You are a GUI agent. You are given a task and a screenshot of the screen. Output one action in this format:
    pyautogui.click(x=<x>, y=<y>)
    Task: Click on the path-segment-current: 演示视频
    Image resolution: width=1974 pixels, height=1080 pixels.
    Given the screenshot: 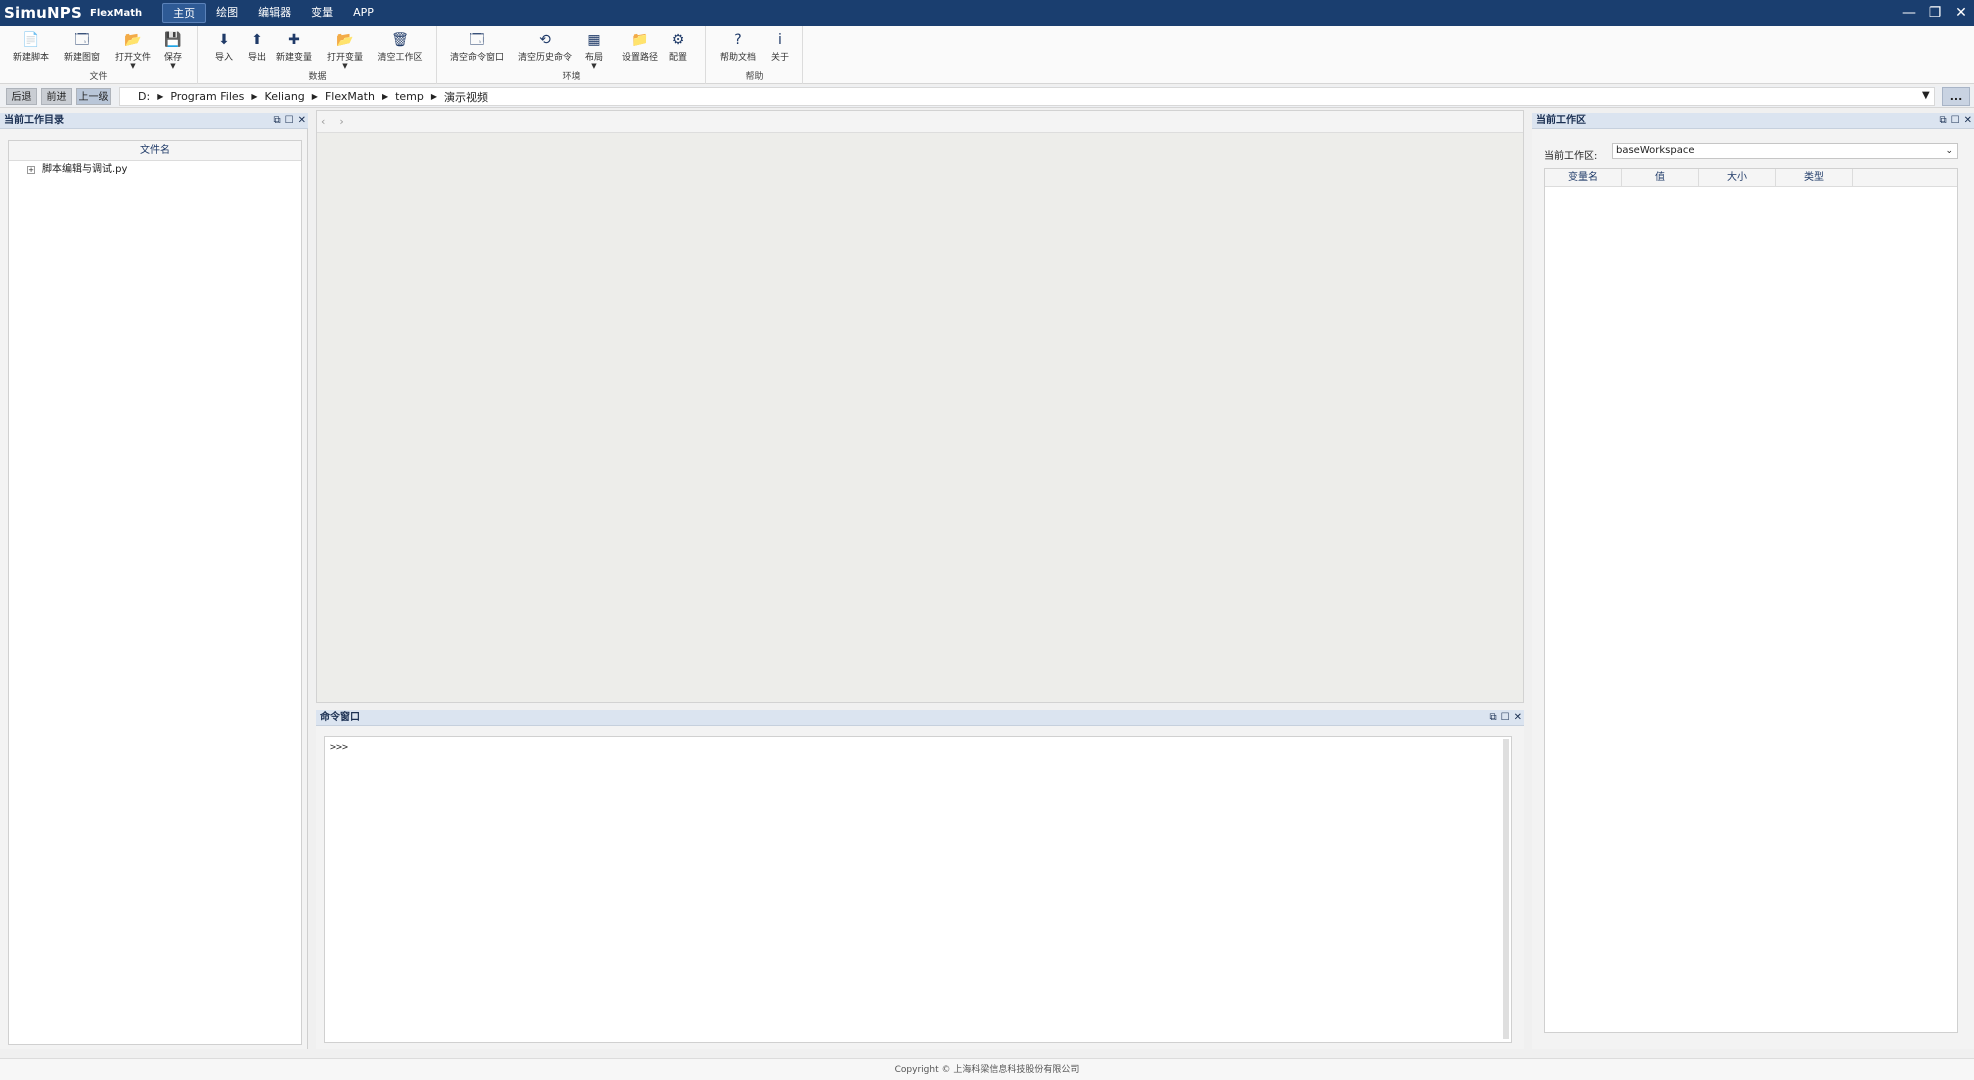 What is the action you would take?
    pyautogui.click(x=466, y=97)
    